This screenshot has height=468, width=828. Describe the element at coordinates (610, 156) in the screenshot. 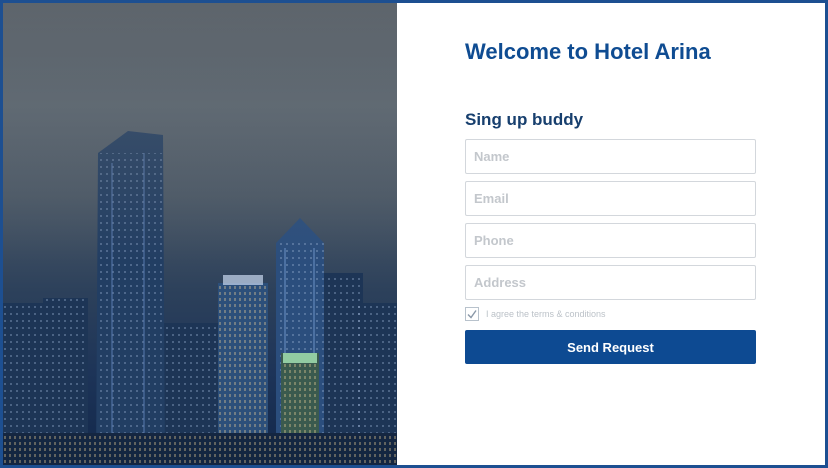

I see `name-field` at that location.